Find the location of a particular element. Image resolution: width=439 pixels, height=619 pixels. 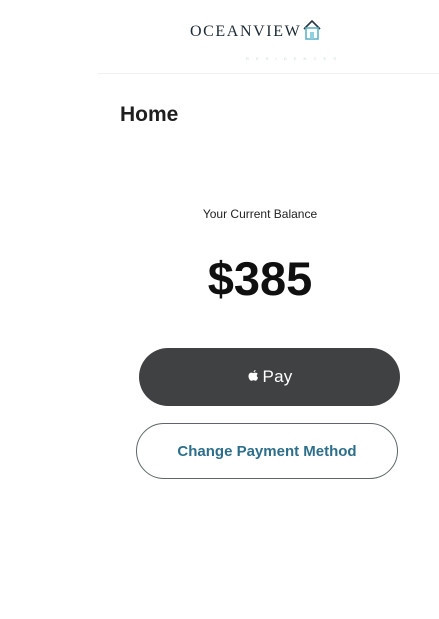

change-payment-method-button: Change Payment Method is located at coordinates (267, 451).